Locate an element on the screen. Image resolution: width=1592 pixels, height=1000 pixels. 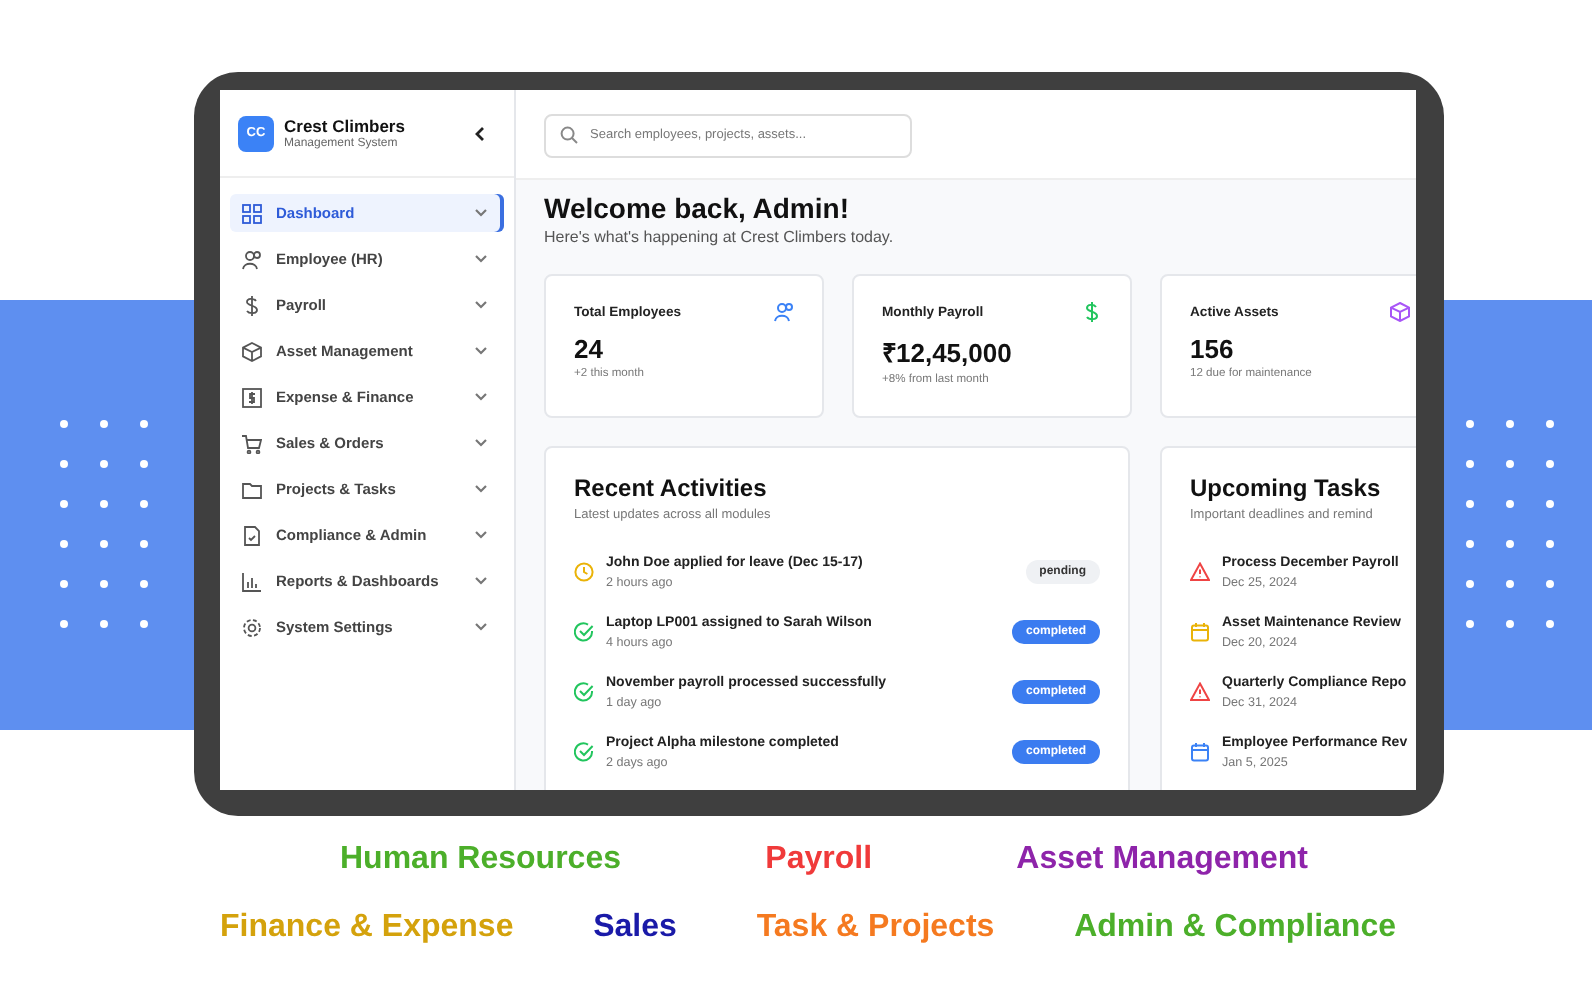
collapse-icon is located at coordinates (480, 133).